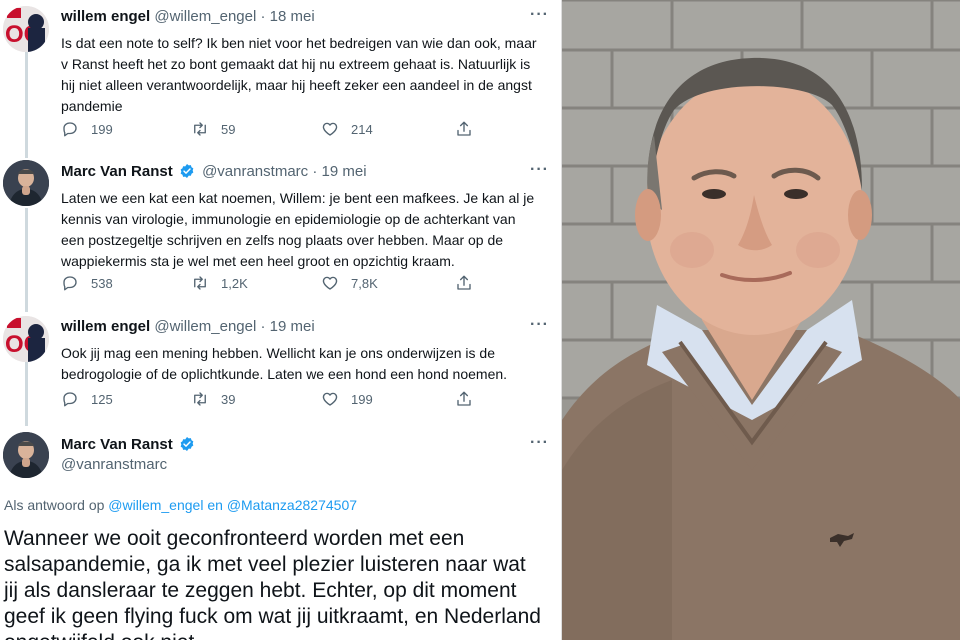 This screenshot has width=960, height=640. What do you see at coordinates (276, 284) in the screenshot?
I see `tweet-actions: 538 1,2K 7,8K` at bounding box center [276, 284].